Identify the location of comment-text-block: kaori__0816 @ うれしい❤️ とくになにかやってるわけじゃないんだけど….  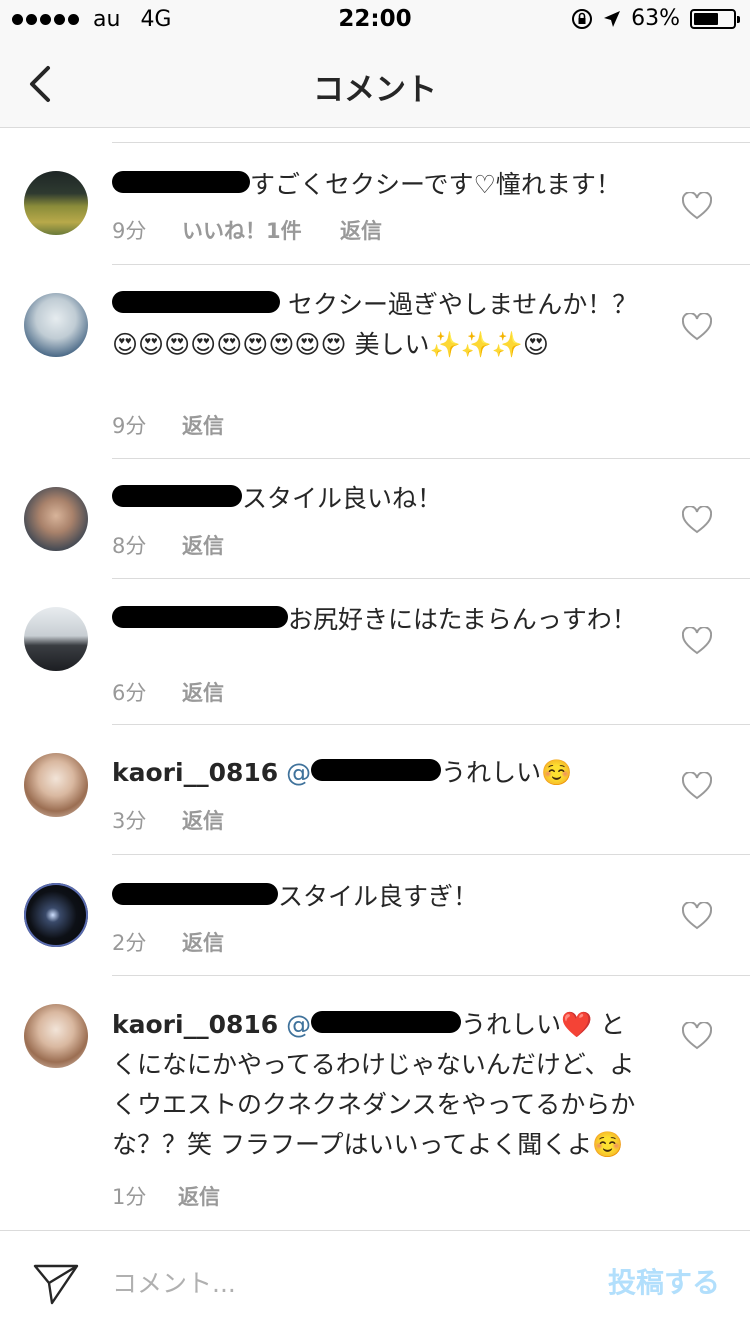
(377, 1085).